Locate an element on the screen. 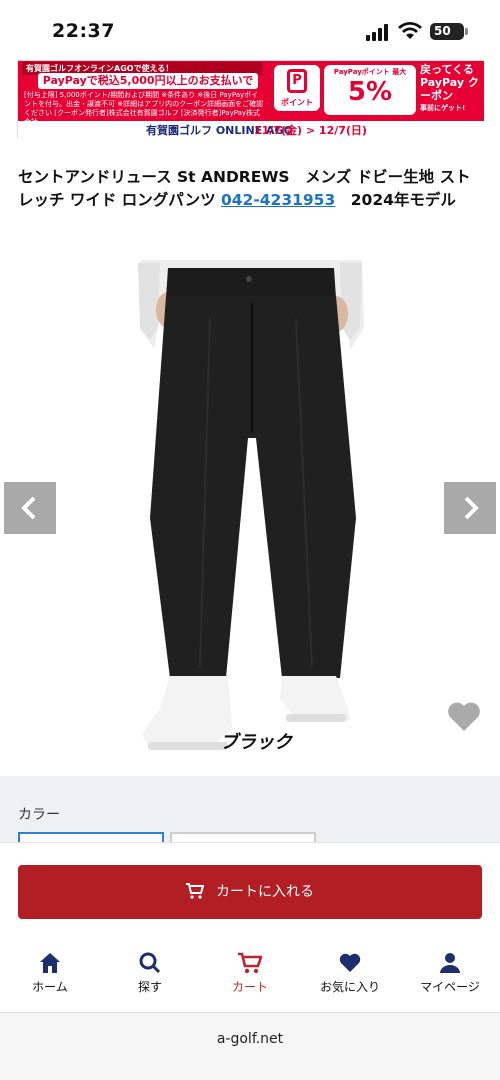  carousel-prev-button is located at coordinates (30, 508).